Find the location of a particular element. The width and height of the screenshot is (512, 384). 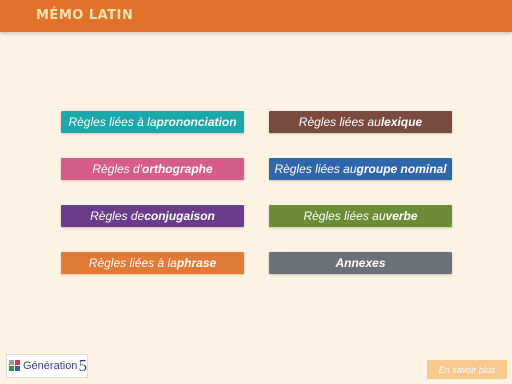

button-label-keyword: verbe is located at coordinates (401, 216).